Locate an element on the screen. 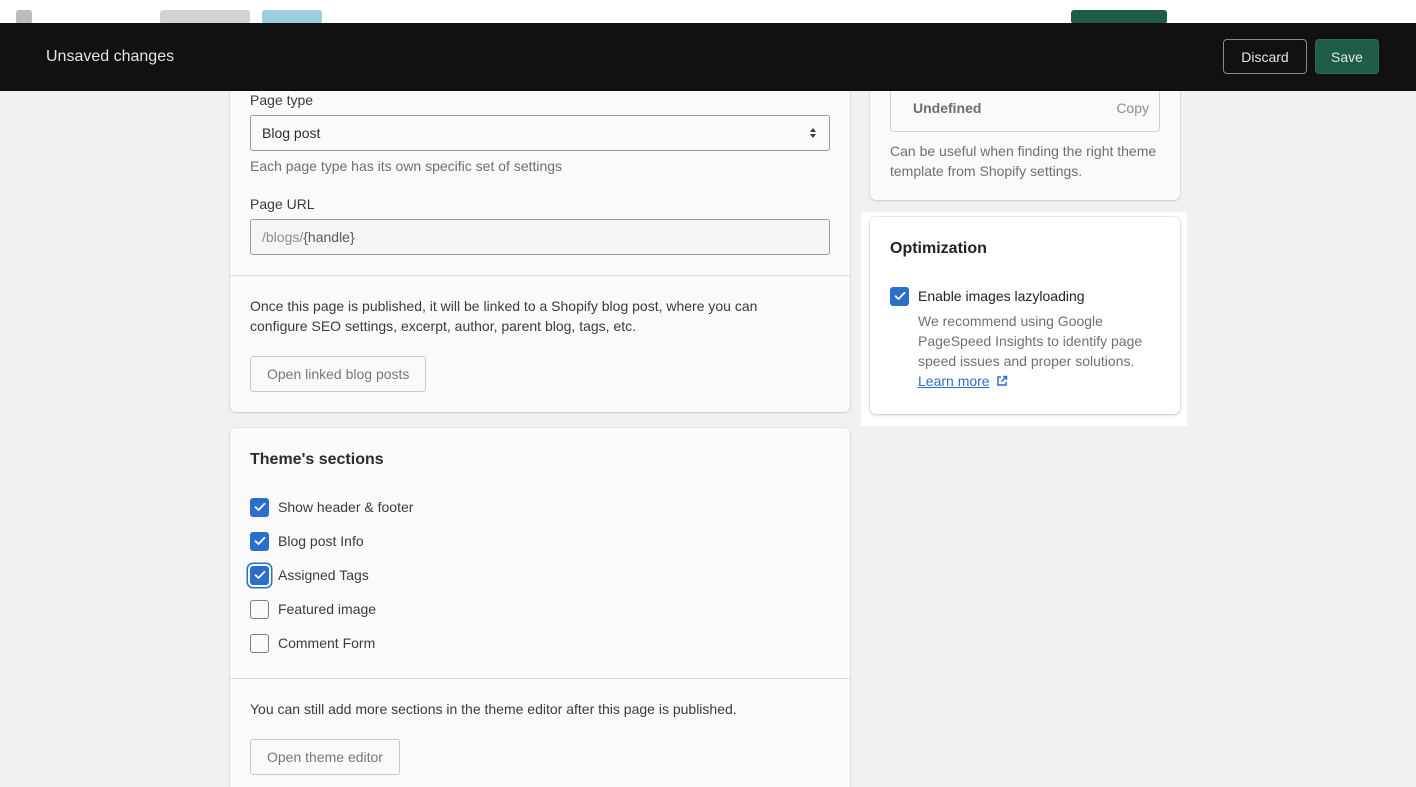 This screenshot has width=1416, height=787. page-url-prefix: /blogs/ is located at coordinates (283, 237).